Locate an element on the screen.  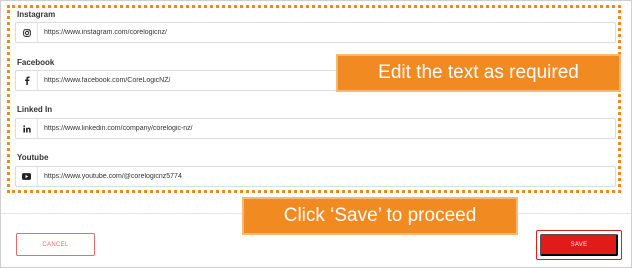
save-button: SAVE is located at coordinates (579, 245).